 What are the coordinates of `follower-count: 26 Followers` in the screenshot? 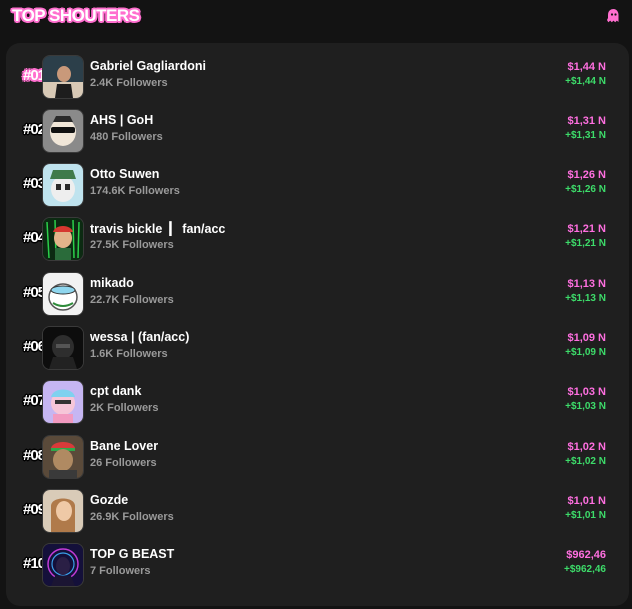 It's located at (123, 463).